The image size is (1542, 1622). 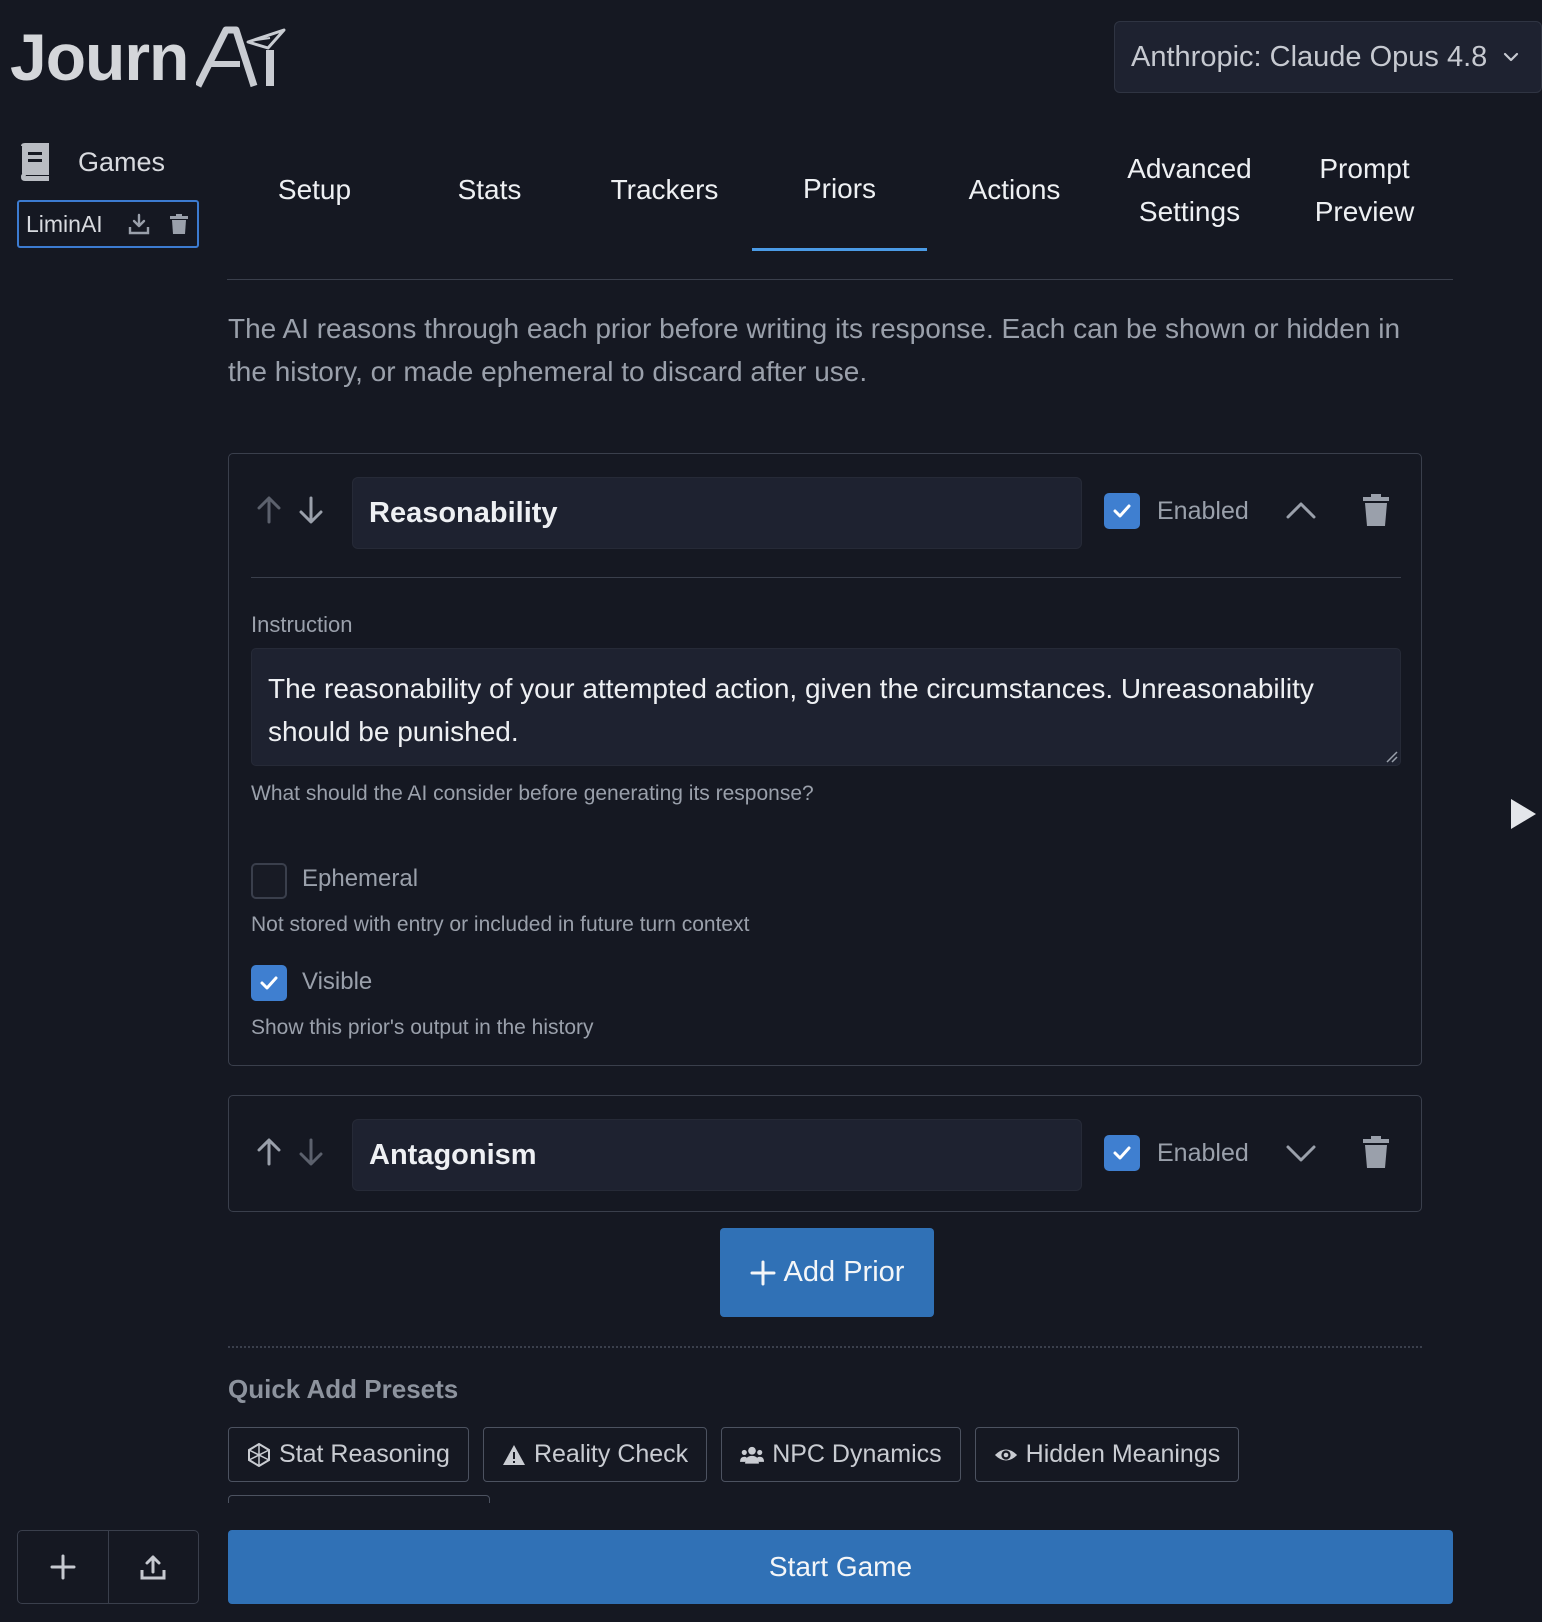 What do you see at coordinates (1189, 189) in the screenshot?
I see `tab-advanced-settings: Advanced Settings` at bounding box center [1189, 189].